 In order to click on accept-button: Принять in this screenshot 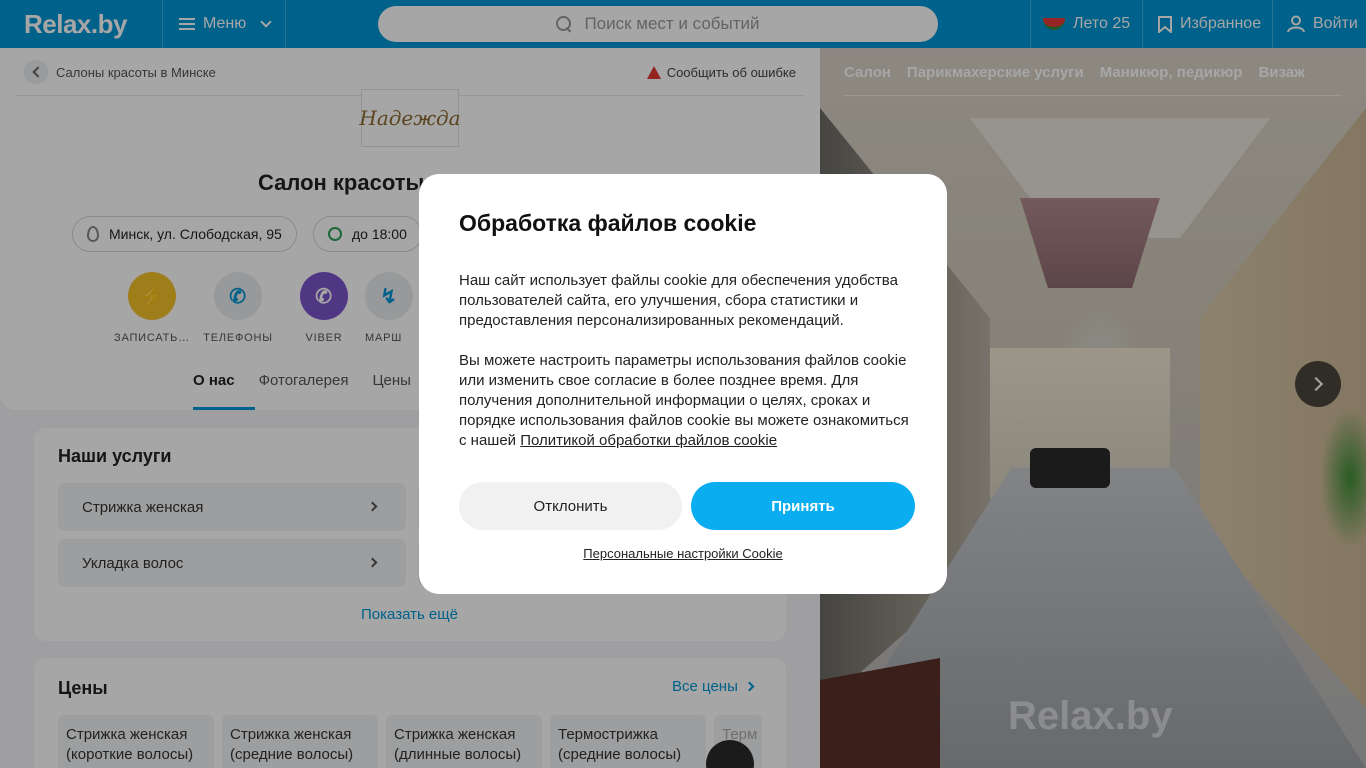, I will do `click(803, 506)`.